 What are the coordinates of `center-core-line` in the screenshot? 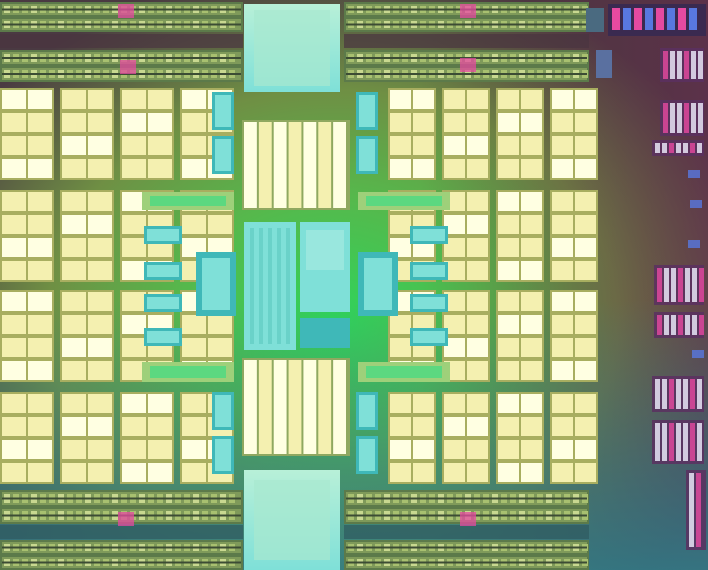 It's located at (270, 286).